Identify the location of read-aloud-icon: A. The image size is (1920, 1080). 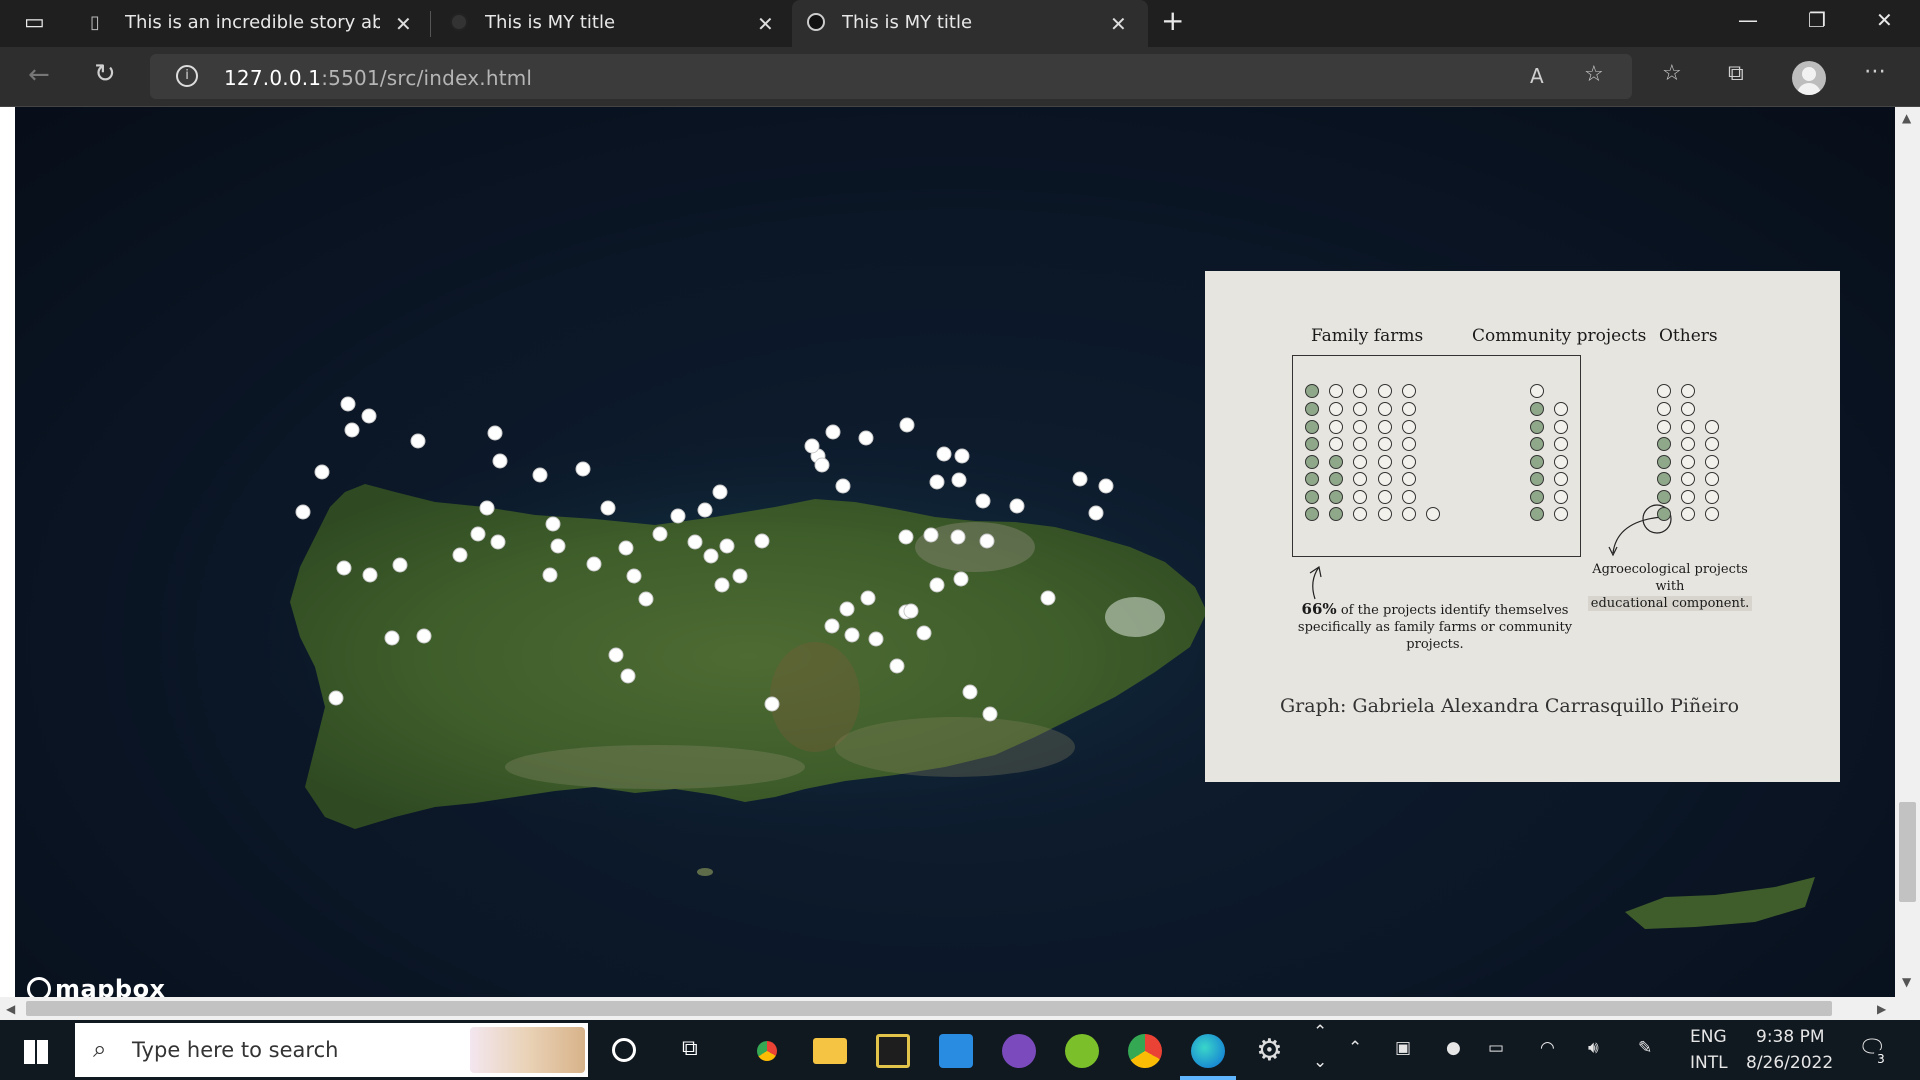
(1537, 76).